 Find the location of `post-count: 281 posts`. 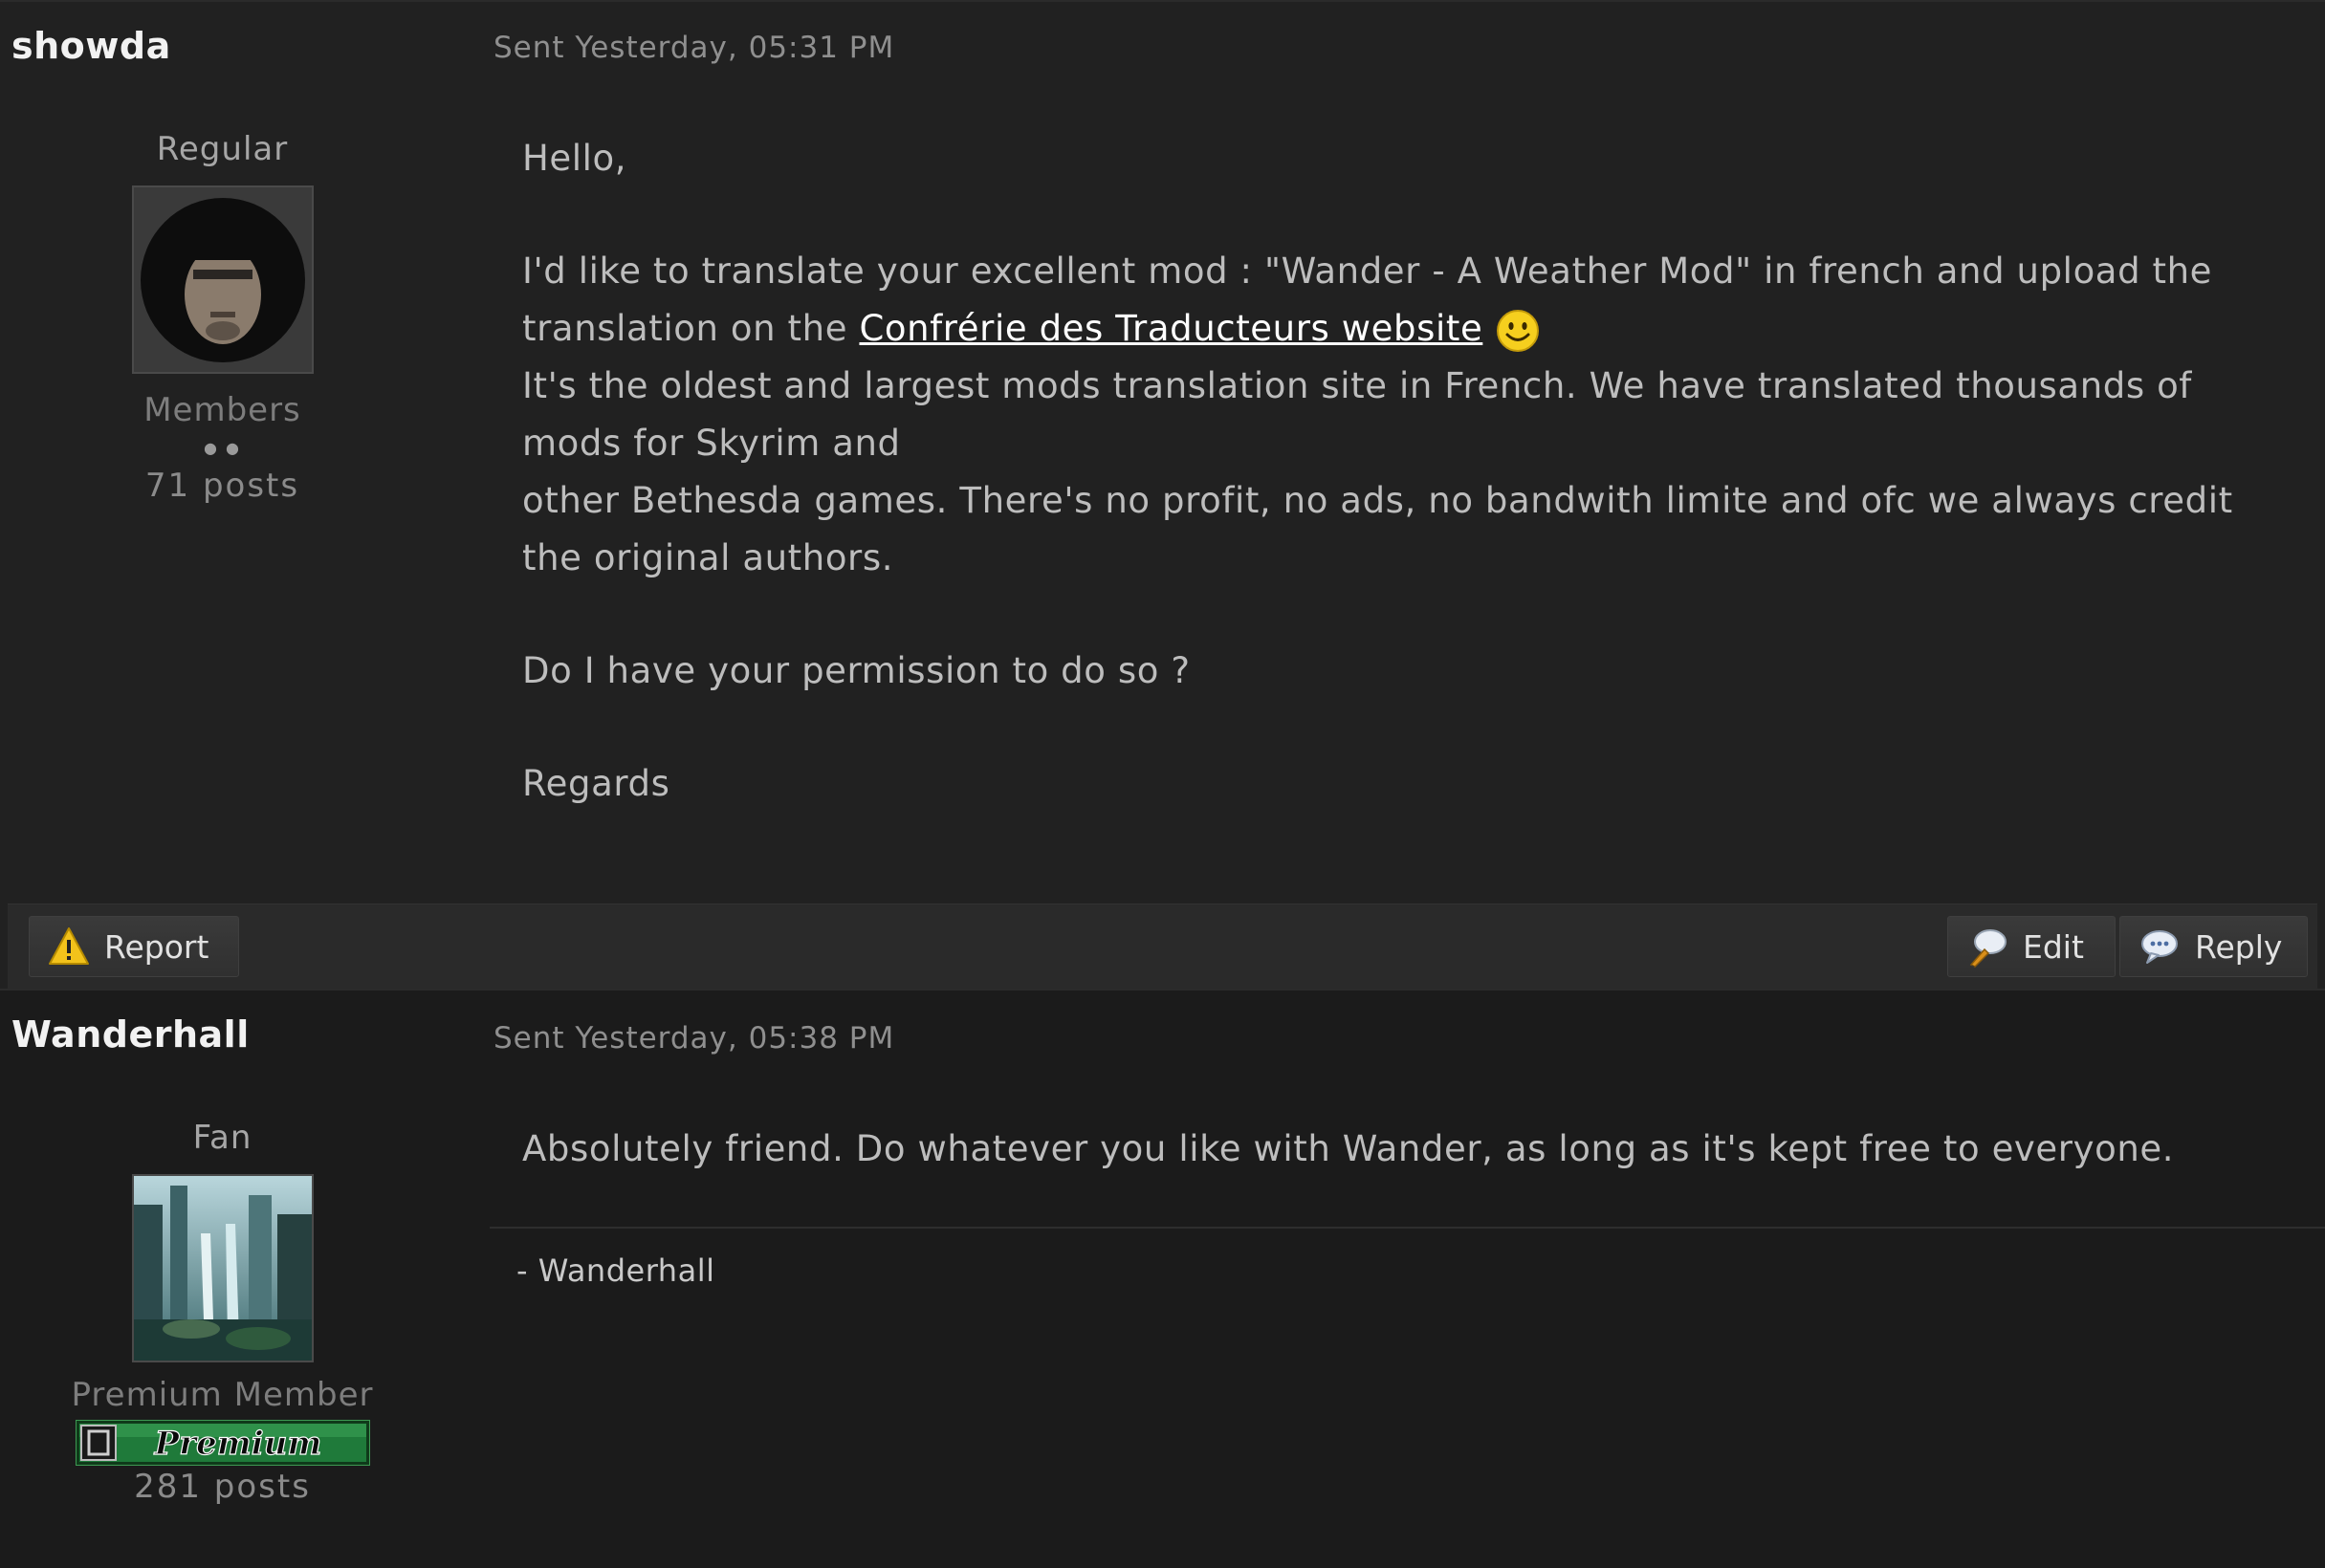

post-count: 281 posts is located at coordinates (222, 1487).